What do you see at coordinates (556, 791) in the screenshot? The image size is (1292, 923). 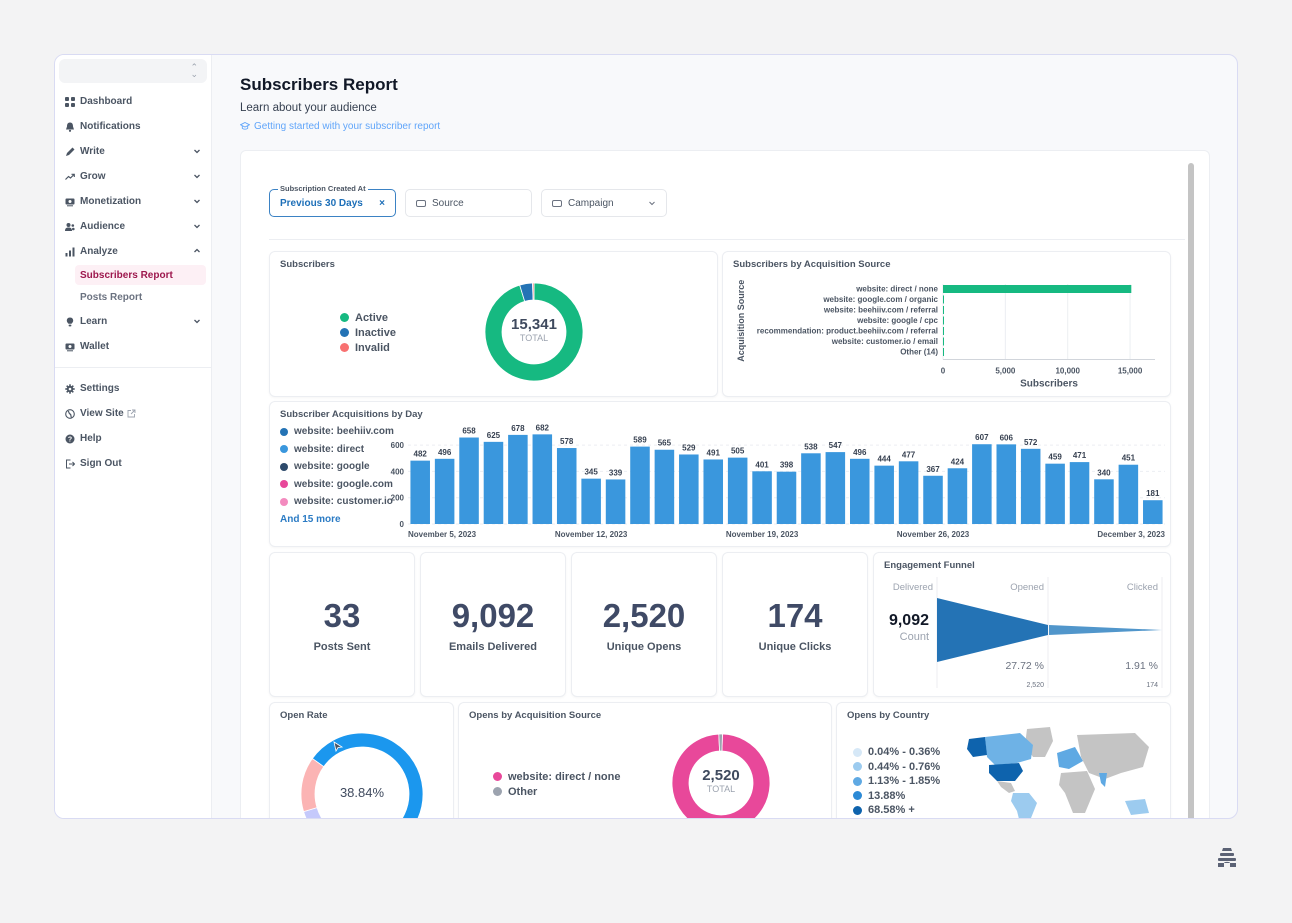 I see `legend-item: Other` at bounding box center [556, 791].